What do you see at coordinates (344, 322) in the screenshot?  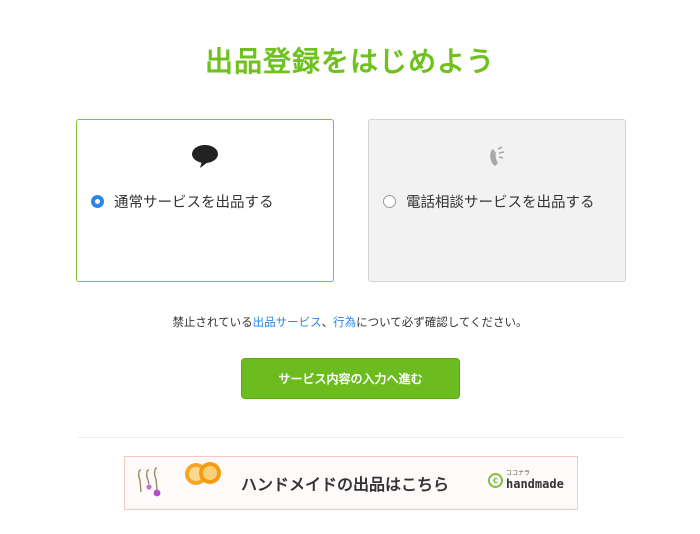 I see `prohibited-acts-link: 行為` at bounding box center [344, 322].